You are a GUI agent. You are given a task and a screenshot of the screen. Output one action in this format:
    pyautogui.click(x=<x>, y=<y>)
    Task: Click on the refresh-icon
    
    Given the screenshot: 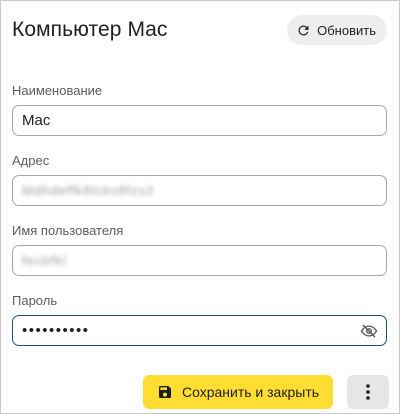 What is the action you would take?
    pyautogui.click(x=303, y=30)
    